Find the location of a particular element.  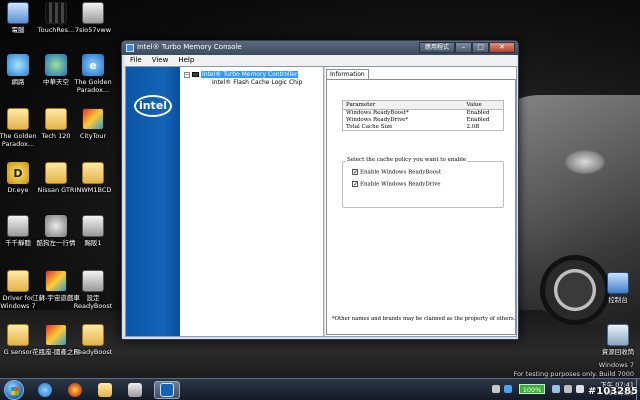

cell-parameter: Windows ReadyDrive* is located at coordinates (377, 120).